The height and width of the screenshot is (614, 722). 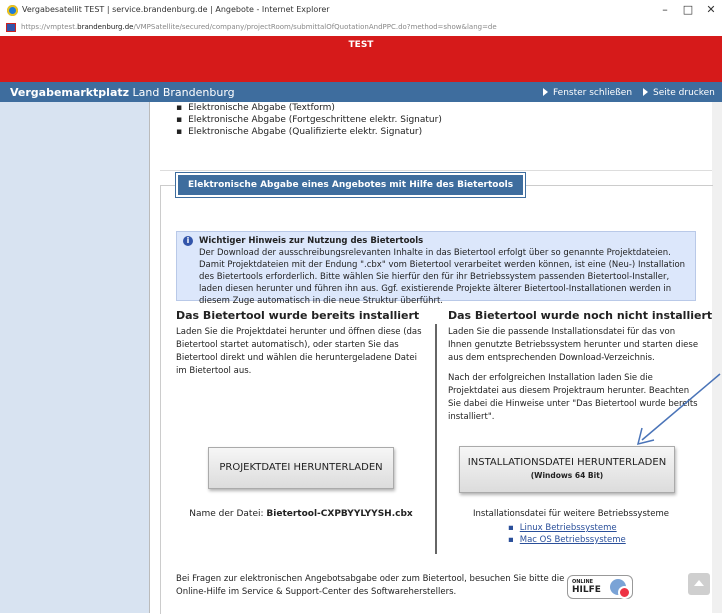 What do you see at coordinates (361, 45) in the screenshot?
I see `test-label: TEST` at bounding box center [361, 45].